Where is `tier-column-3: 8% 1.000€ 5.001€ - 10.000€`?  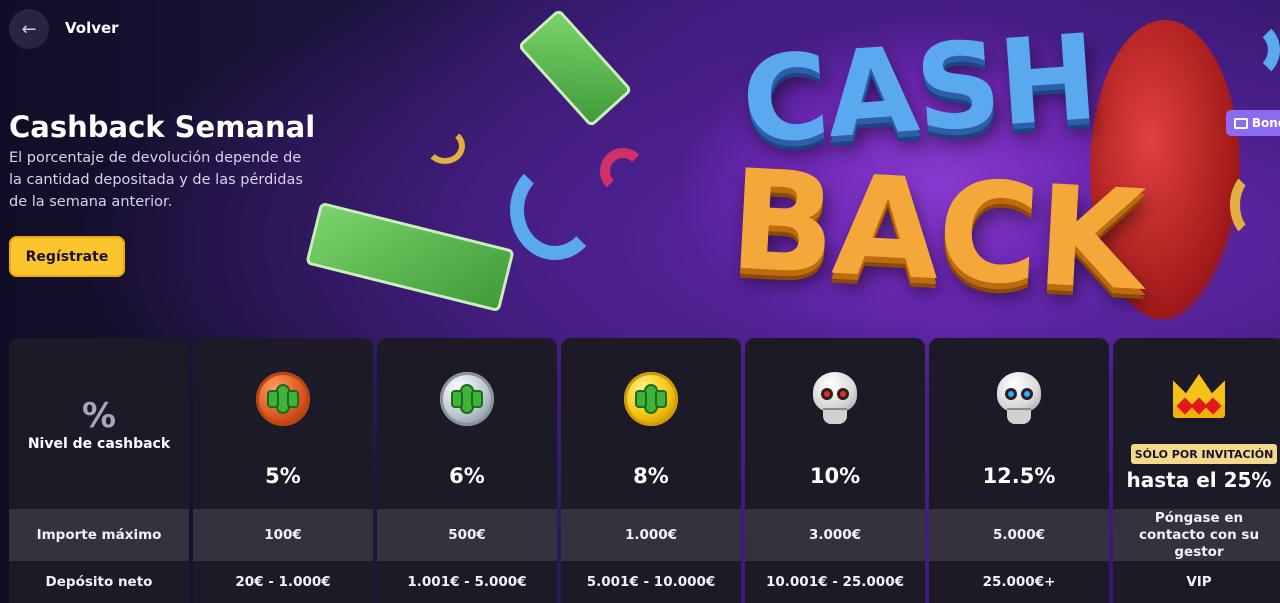
tier-column-3: 8% 1.000€ 5.001€ - 10.000€ is located at coordinates (651, 470).